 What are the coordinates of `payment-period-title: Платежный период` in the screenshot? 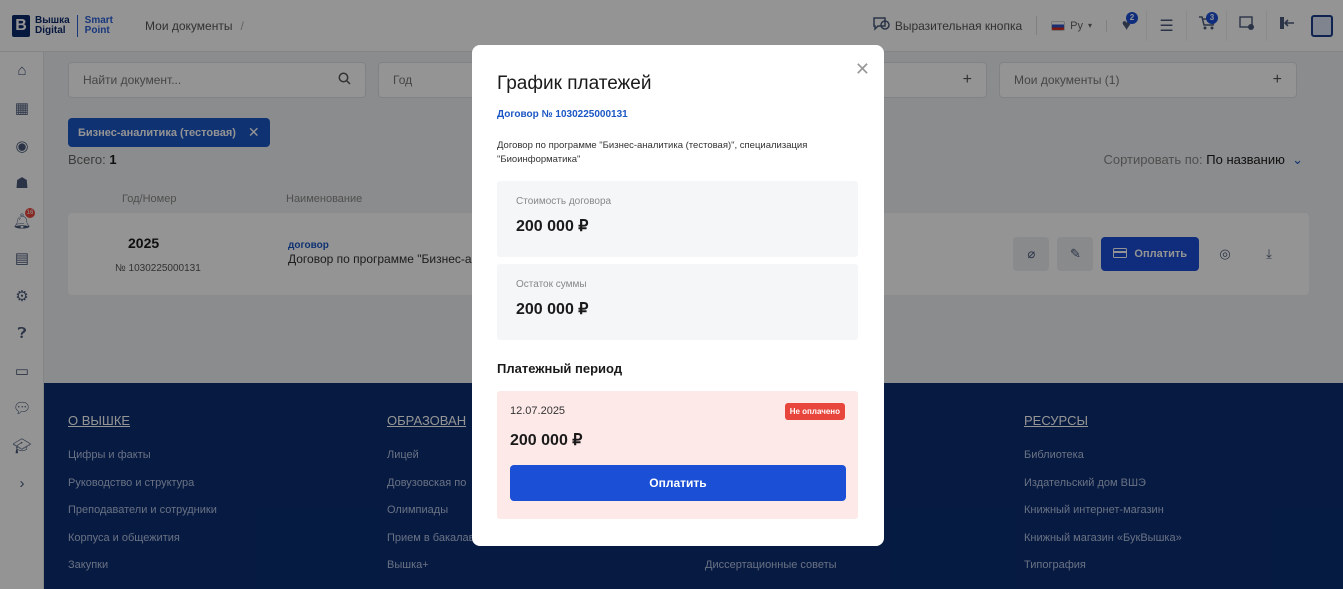 It's located at (560, 368).